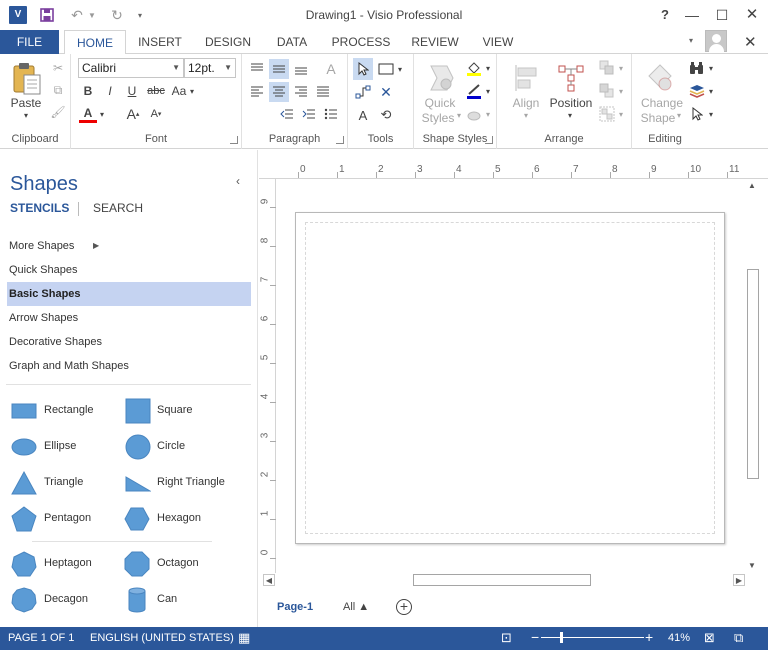 Image resolution: width=768 pixels, height=650 pixels. Describe the element at coordinates (118, 208) in the screenshot. I see `tab-search: SEARCH` at that location.